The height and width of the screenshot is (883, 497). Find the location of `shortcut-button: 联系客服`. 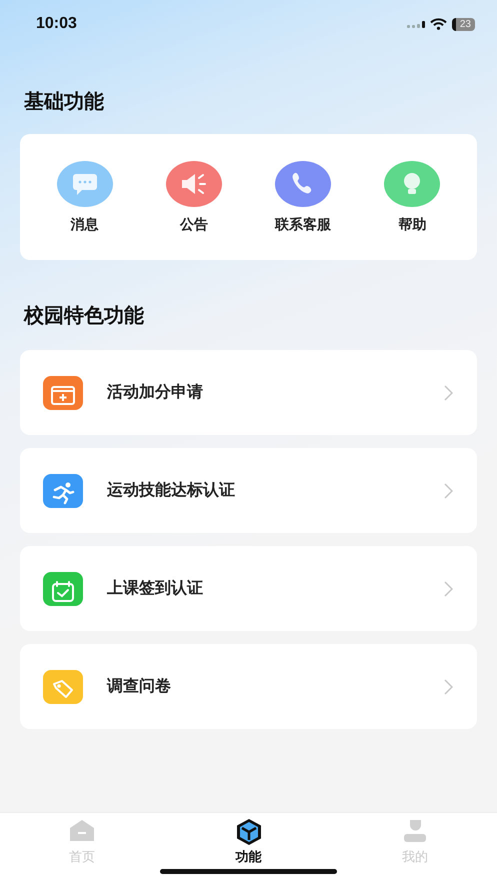

shortcut-button: 联系客服 is located at coordinates (303, 197).